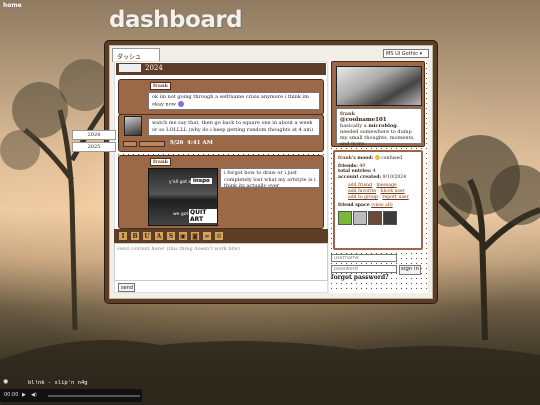 The height and width of the screenshot is (405, 540). I want to click on friend-space-row: friend space (view all), so click(378, 206).